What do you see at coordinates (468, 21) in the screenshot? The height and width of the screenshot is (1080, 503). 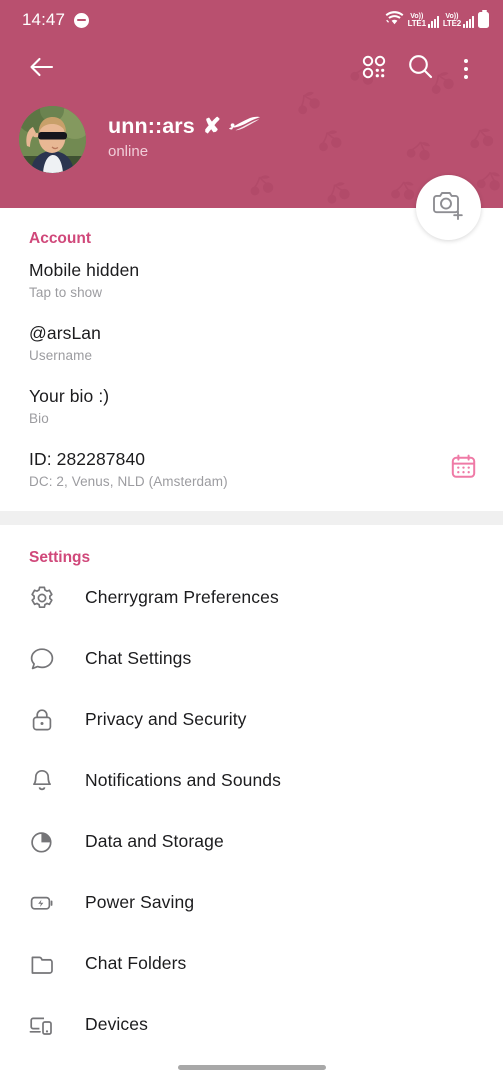 I see `sim2-bars-icon` at bounding box center [468, 21].